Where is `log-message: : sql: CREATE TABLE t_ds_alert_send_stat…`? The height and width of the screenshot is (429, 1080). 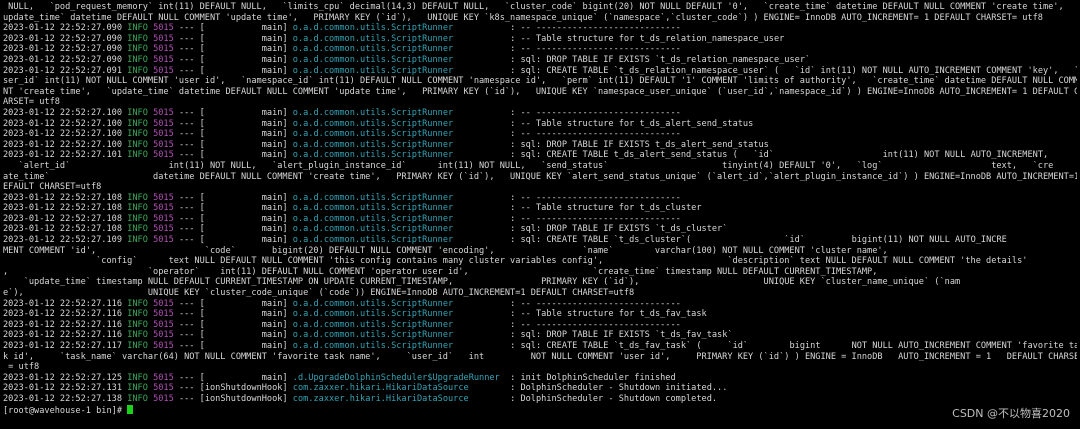
log-message: : sql: CREATE TABLE t_ds_alert_send_stat… is located at coordinates (776, 155).